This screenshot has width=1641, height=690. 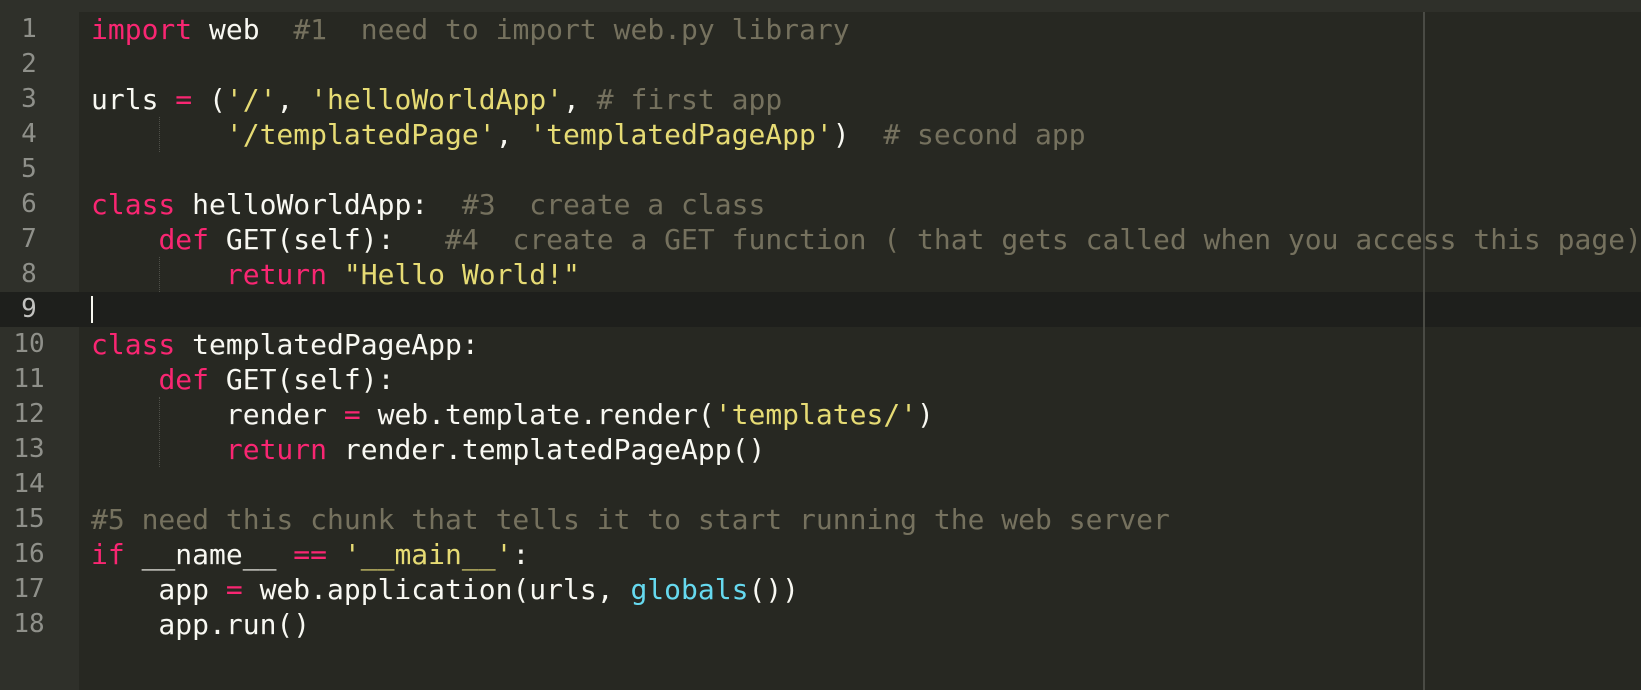 What do you see at coordinates (984, 134) in the screenshot?
I see `comment-token: # second app` at bounding box center [984, 134].